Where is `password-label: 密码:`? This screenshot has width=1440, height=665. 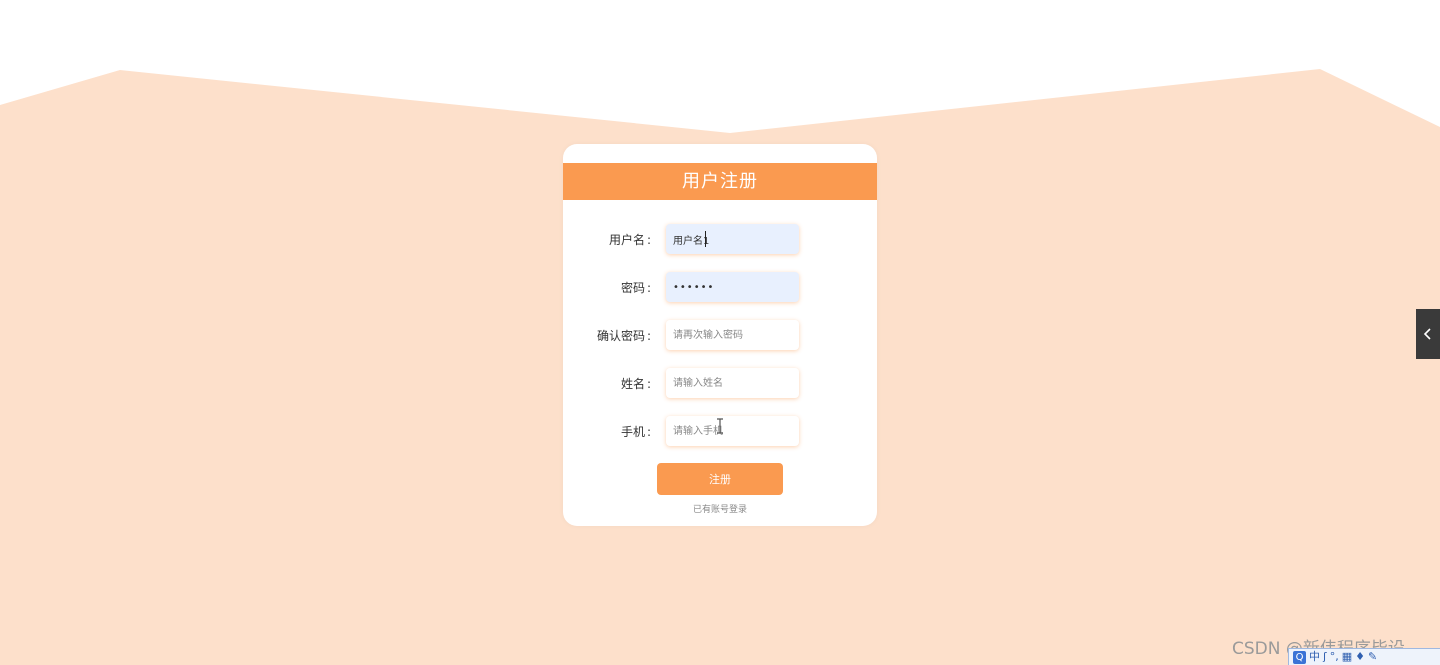
password-label: 密码: is located at coordinates (635, 288).